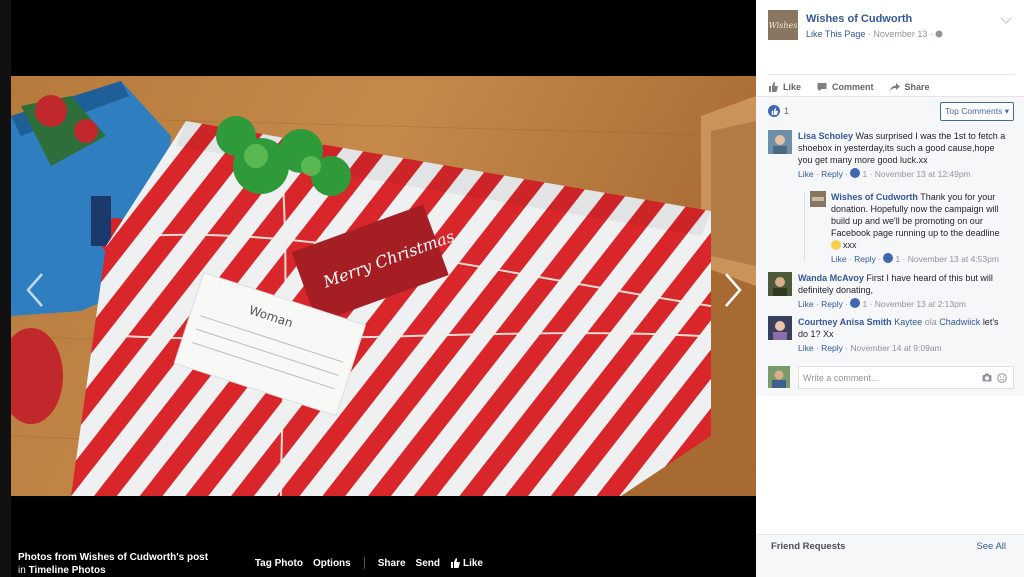 This screenshot has width=1024, height=577. Describe the element at coordinates (890, 555) in the screenshot. I see `friend-requests-bar: Friend Requests See All` at that location.